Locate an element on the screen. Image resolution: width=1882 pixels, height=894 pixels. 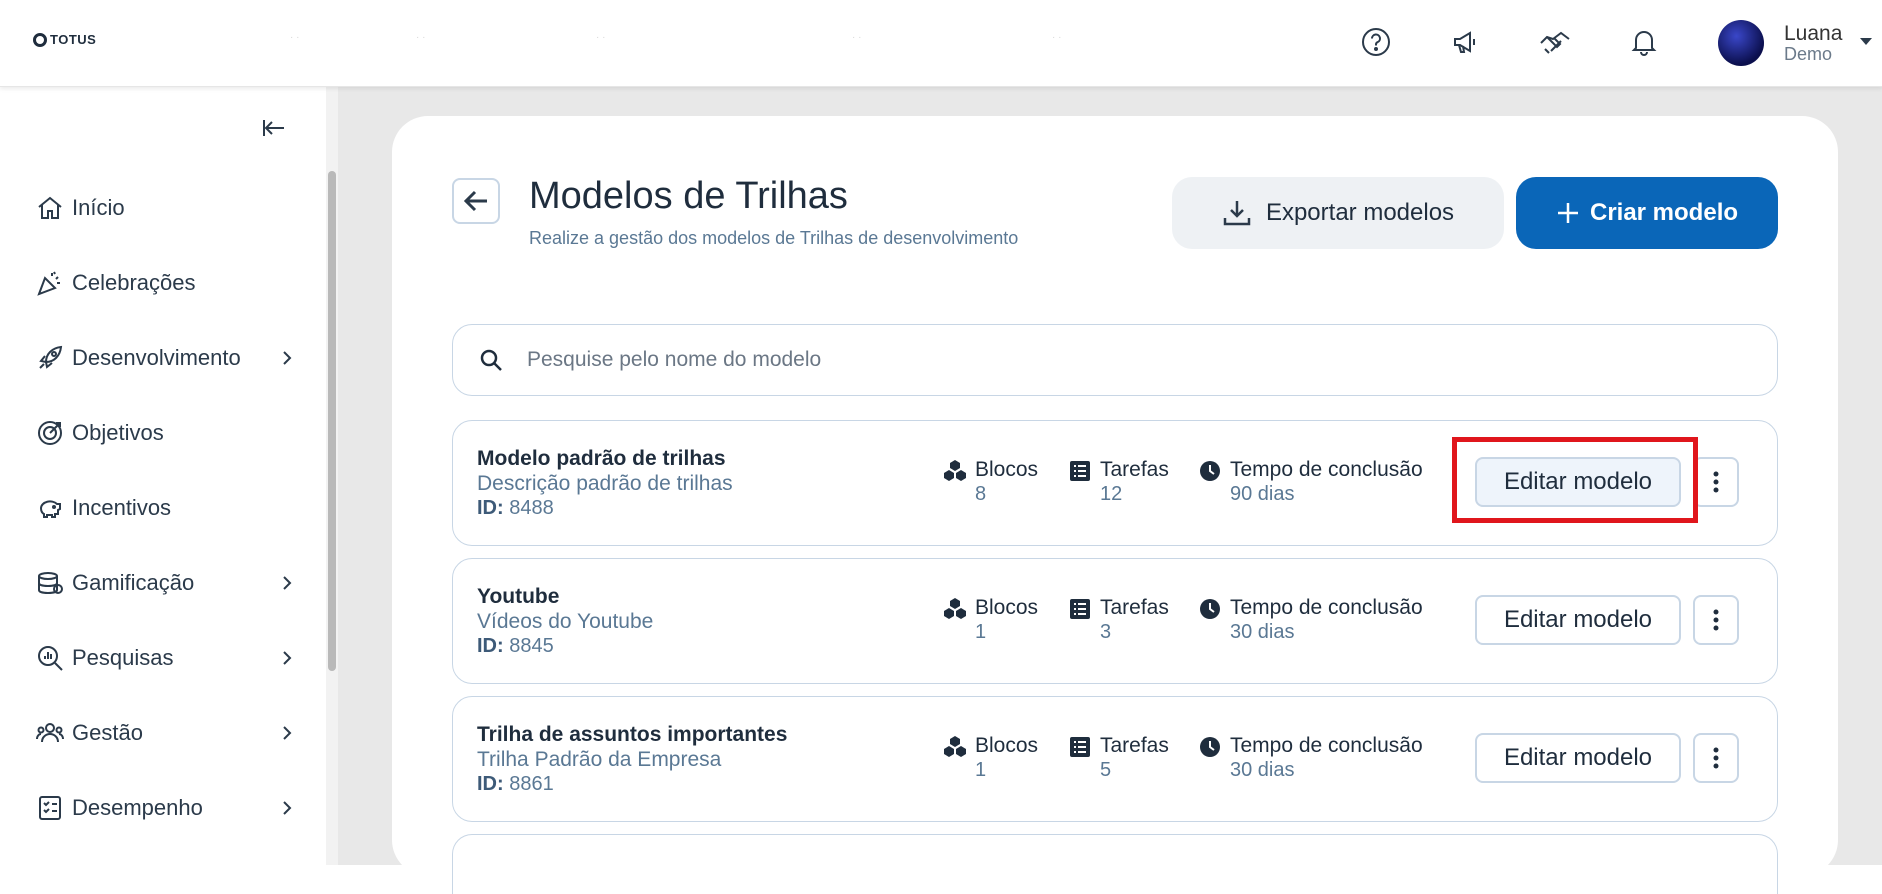
task-list-icon is located at coordinates (1080, 471).